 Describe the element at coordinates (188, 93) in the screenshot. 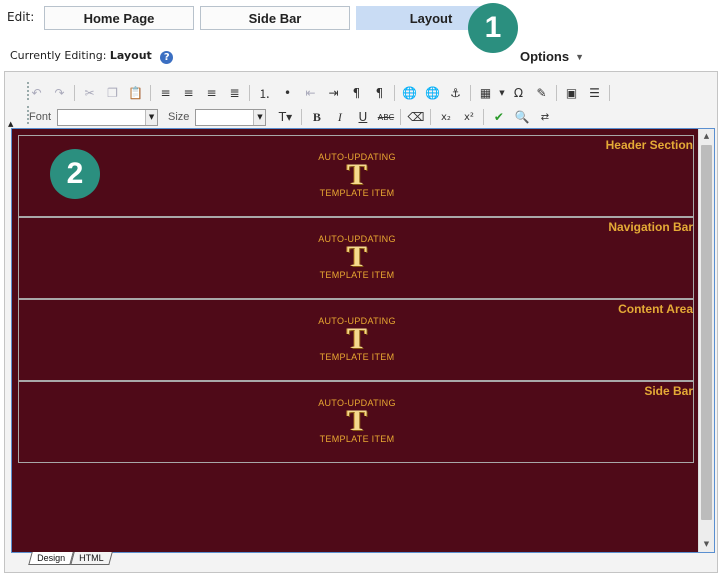

I see `align-center-icon: ≡` at that location.